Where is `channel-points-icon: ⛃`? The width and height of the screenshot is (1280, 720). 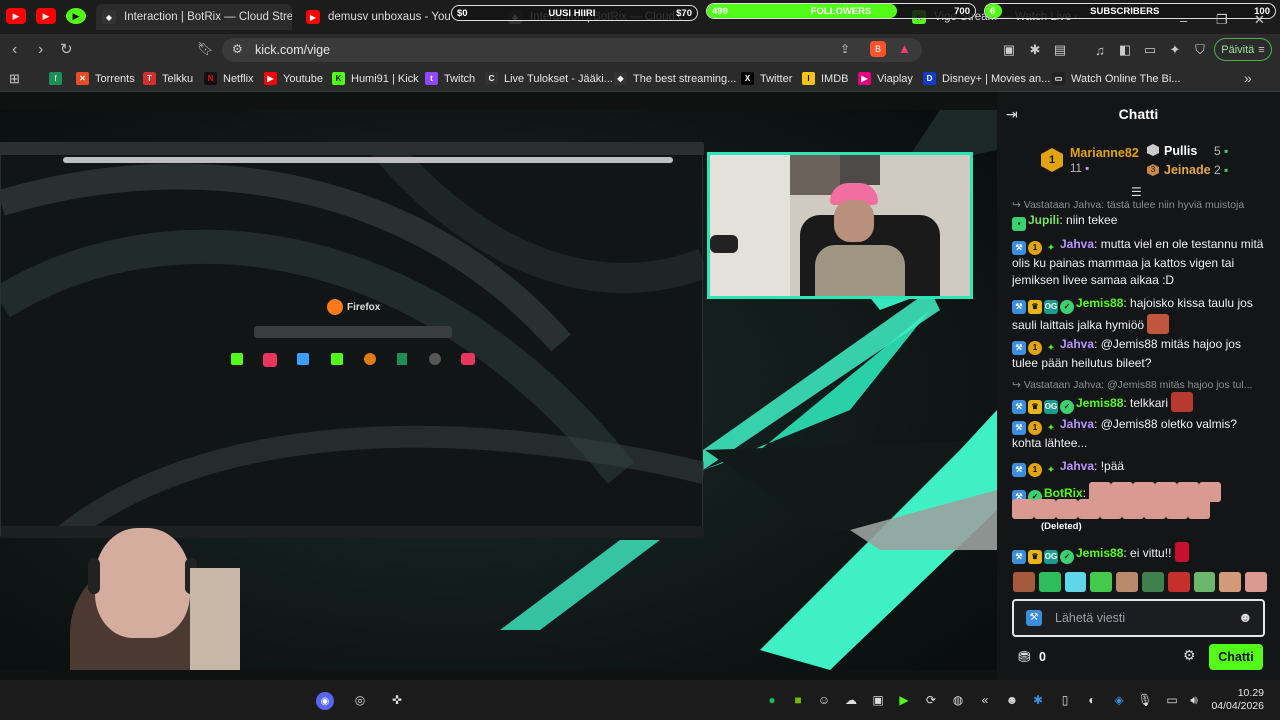 channel-points-icon: ⛃ is located at coordinates (1024, 657).